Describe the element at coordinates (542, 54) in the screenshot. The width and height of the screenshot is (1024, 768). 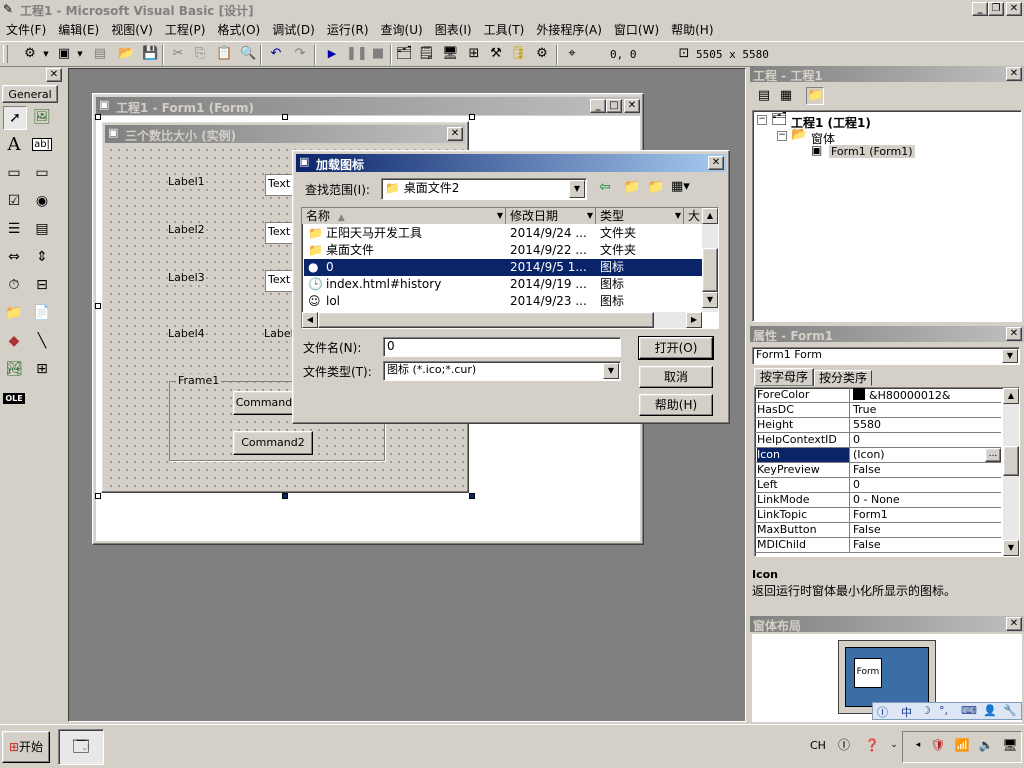
I see `component-manager-icon: ⚙` at that location.